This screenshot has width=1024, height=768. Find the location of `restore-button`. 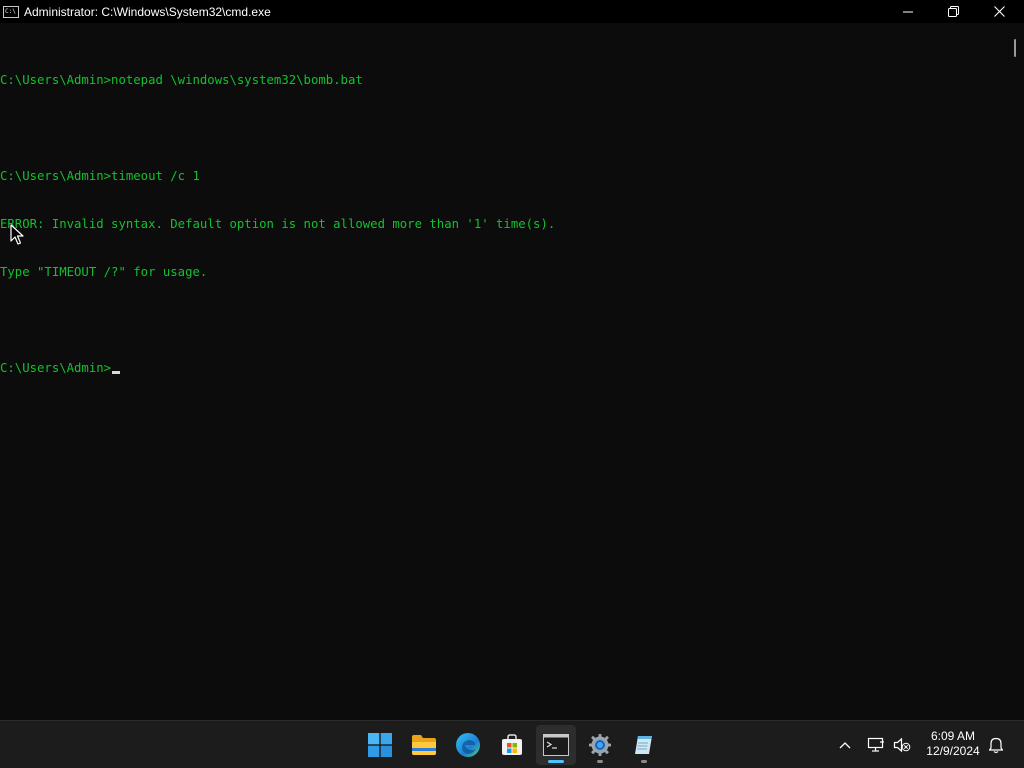

restore-button is located at coordinates (953, 11).